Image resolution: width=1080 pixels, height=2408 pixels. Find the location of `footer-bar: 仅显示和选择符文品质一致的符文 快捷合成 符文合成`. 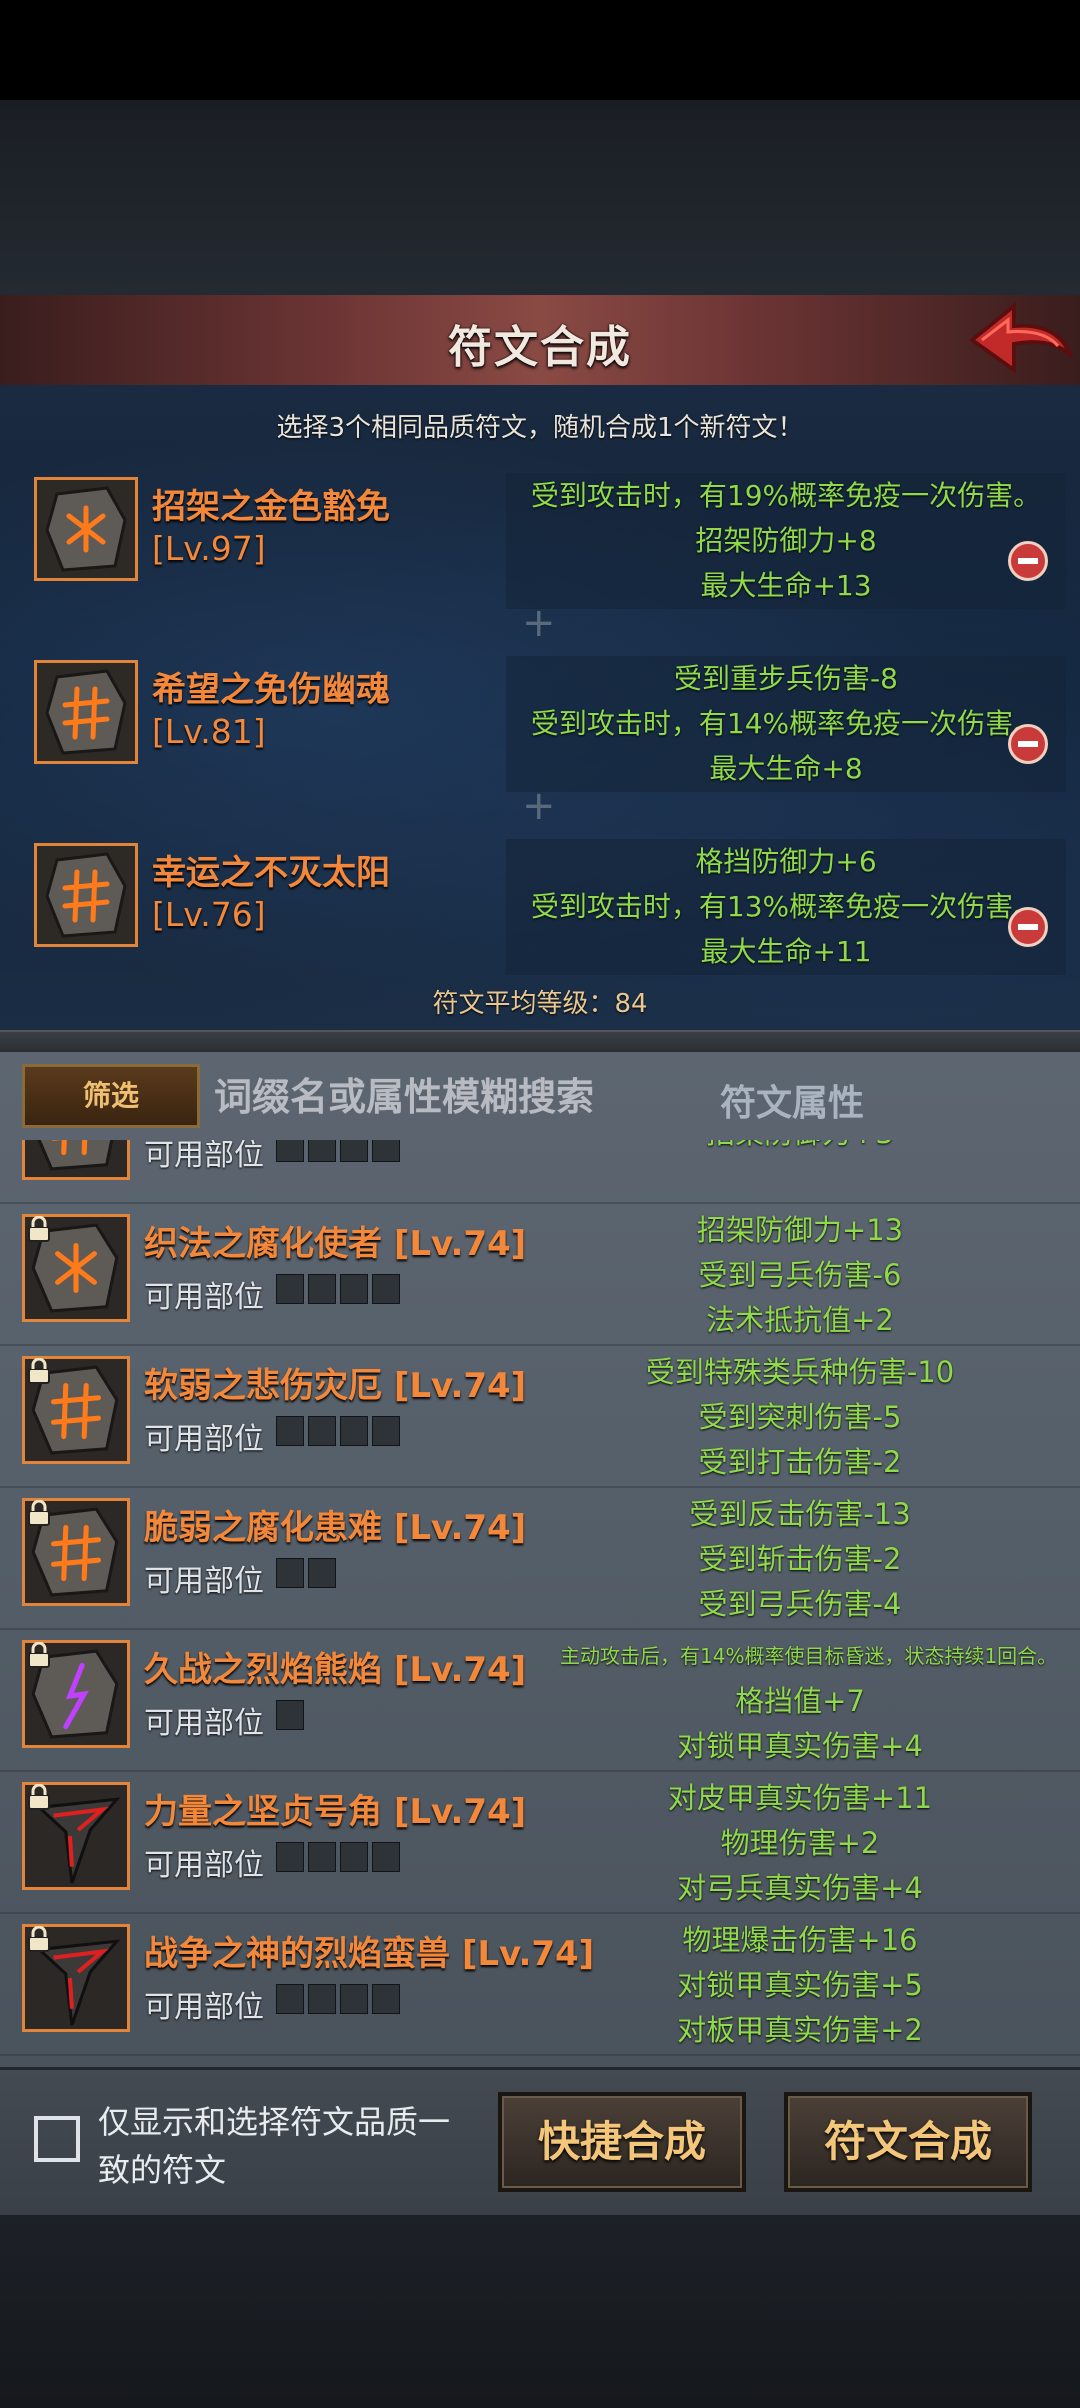

footer-bar: 仅显示和选择符文品质一致的符文 快捷合成 符文合成 is located at coordinates (540, 2142).